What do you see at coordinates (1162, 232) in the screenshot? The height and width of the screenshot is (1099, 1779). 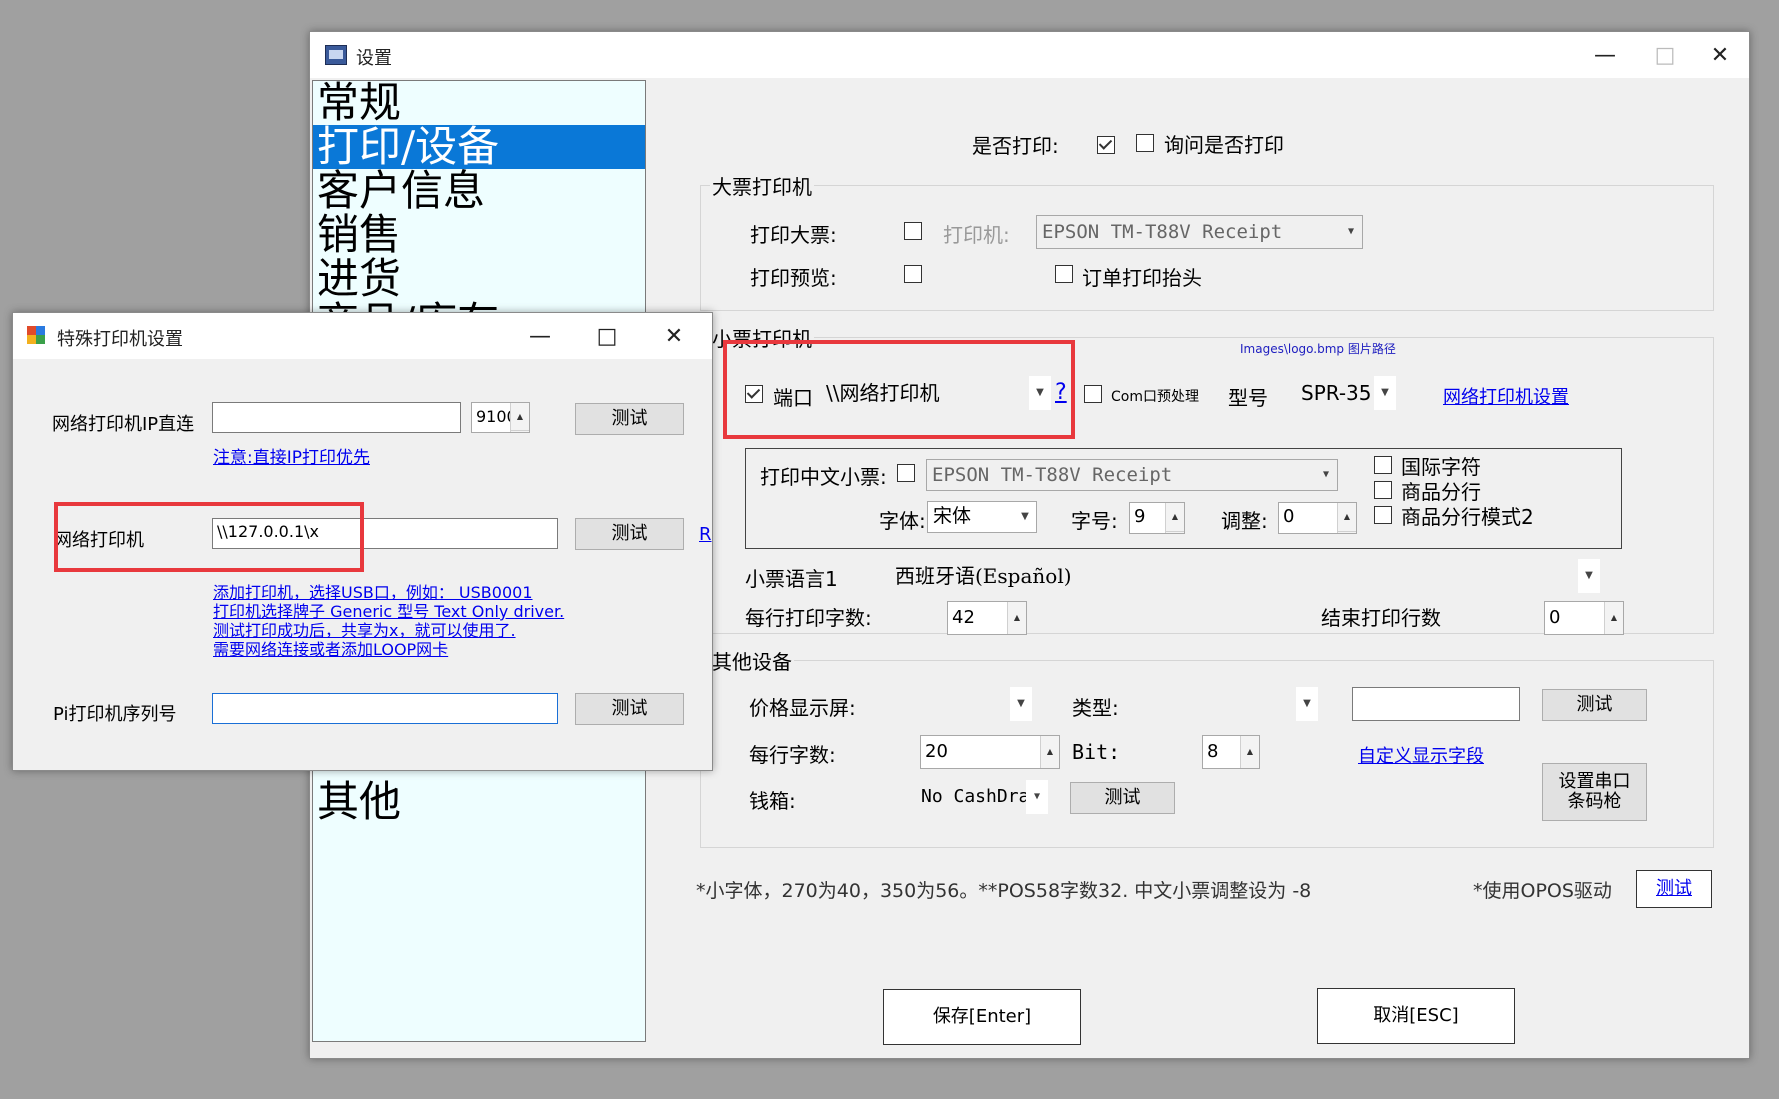 I see `big-printer-value: EPSON TM-T88V Receipt` at bounding box center [1162, 232].